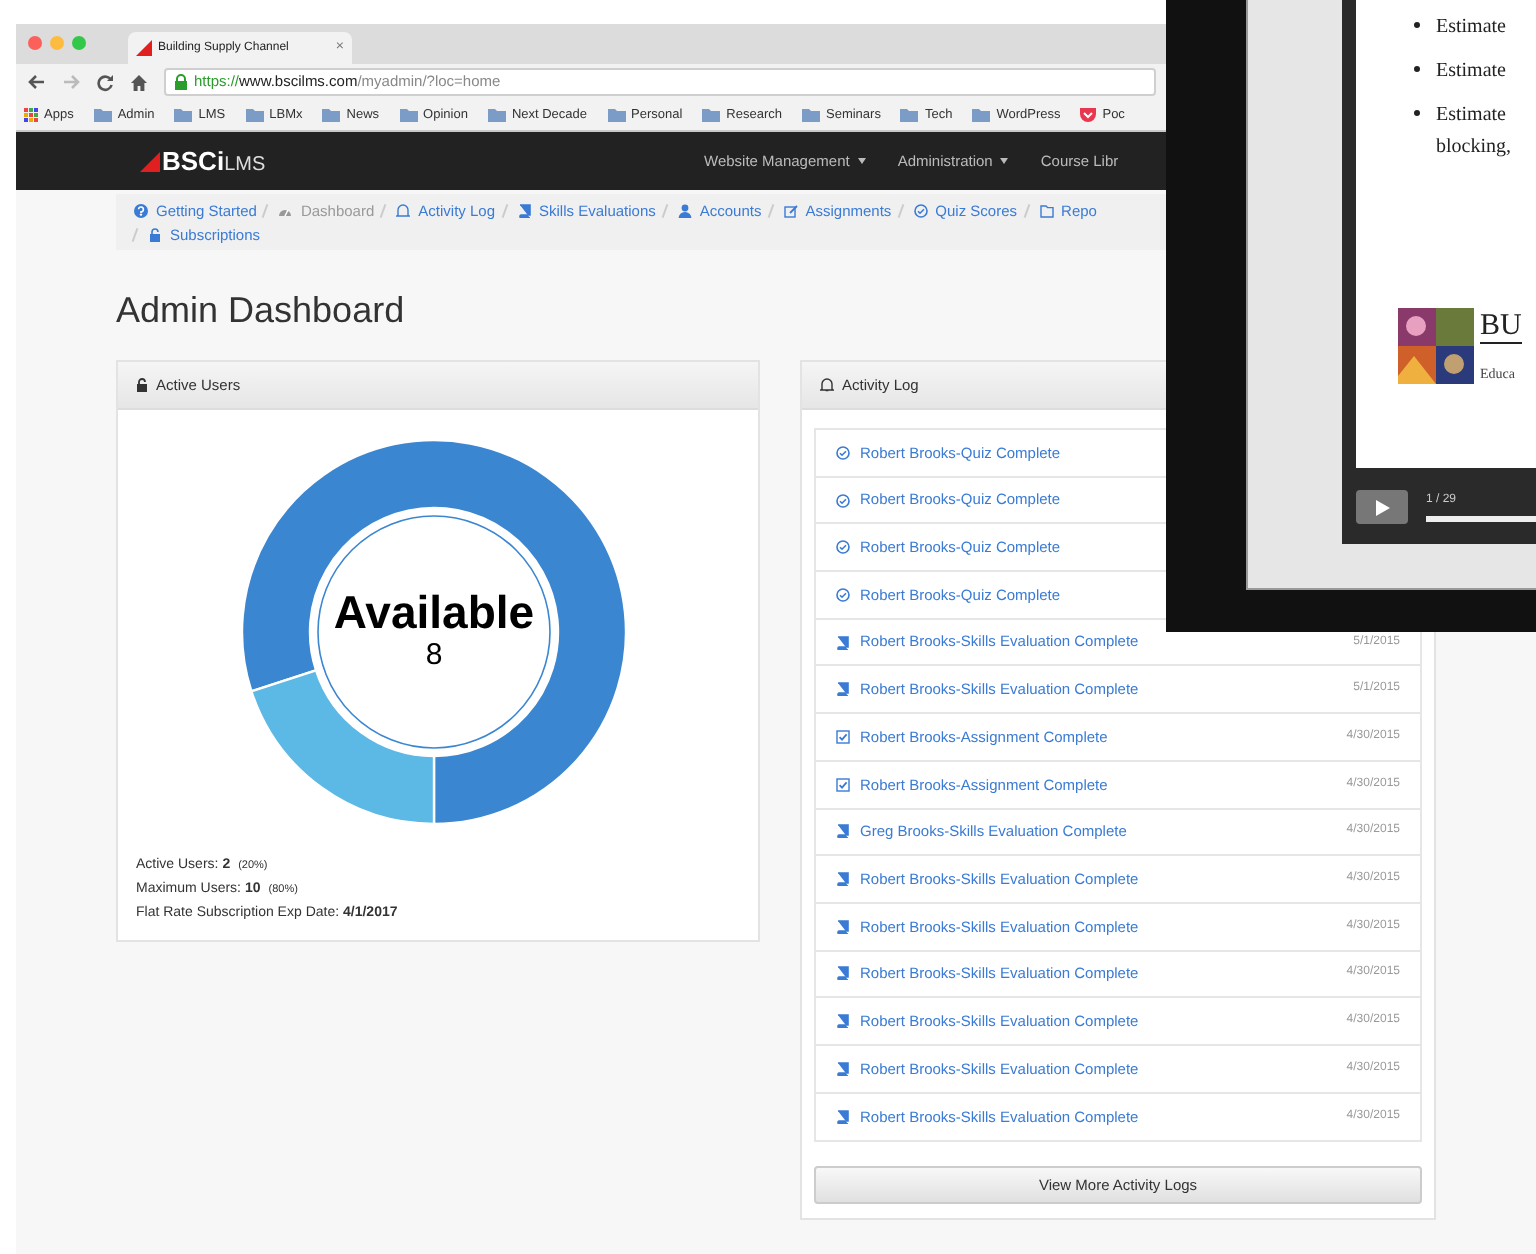 The width and height of the screenshot is (1536, 1254). Describe the element at coordinates (141, 211) in the screenshot. I see `question-circle-icon` at that location.